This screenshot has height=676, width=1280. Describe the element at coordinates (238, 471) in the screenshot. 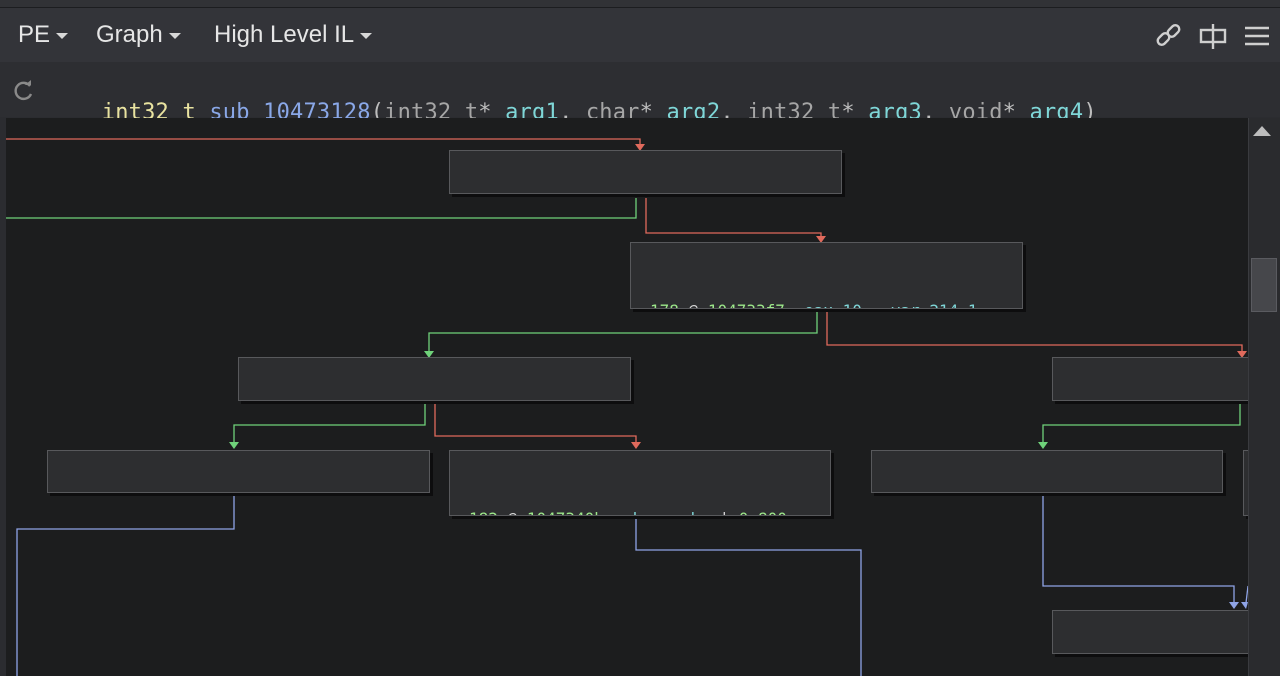

I see `basic-block-181: 181 @ 10473405 goto label_10473c37` at that location.